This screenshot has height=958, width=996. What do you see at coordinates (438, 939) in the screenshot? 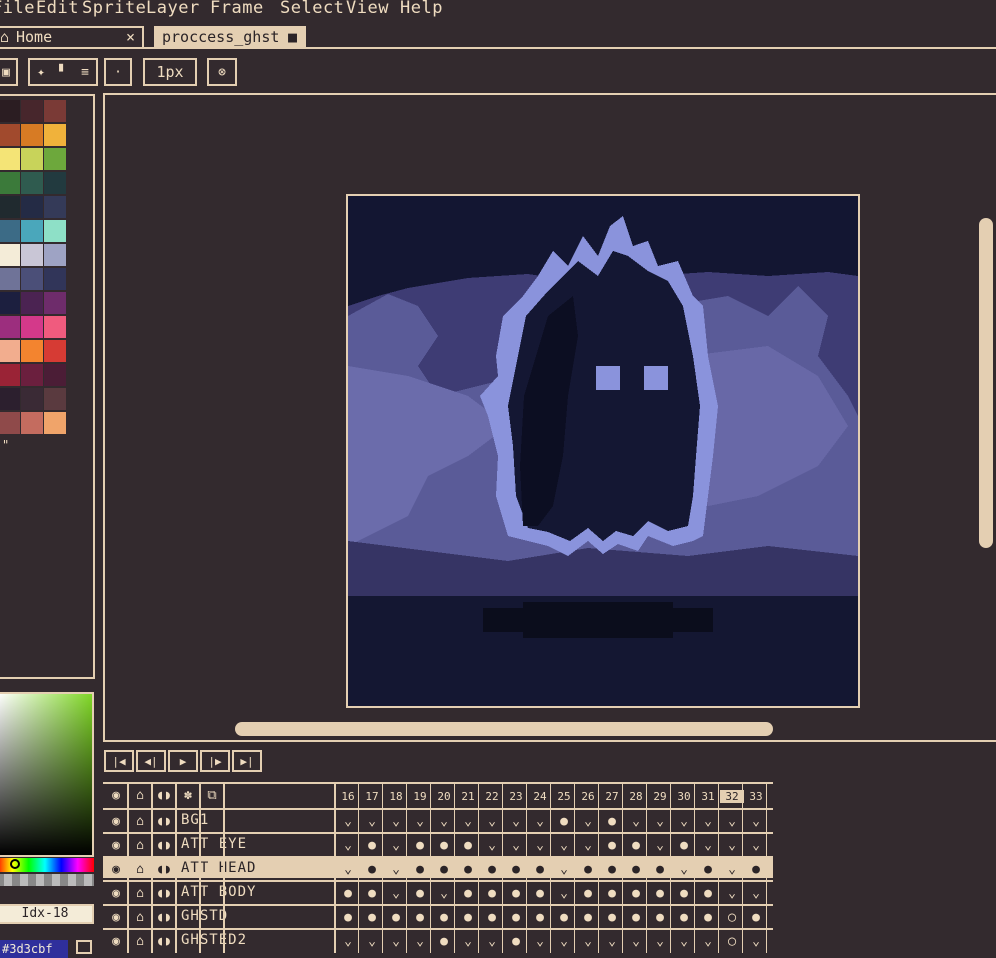
I see `layer-row: ◉ ⌂ ◖◗ GHSTED2 ⌄ ⌄ ⌄ ⌄ ● ⌄ ⌄ ● ⌄ ⌄ ⌄ ⌄ ⌄ ⌄ ⌄ ⌄ ◯ ⌄` at bounding box center [438, 939].